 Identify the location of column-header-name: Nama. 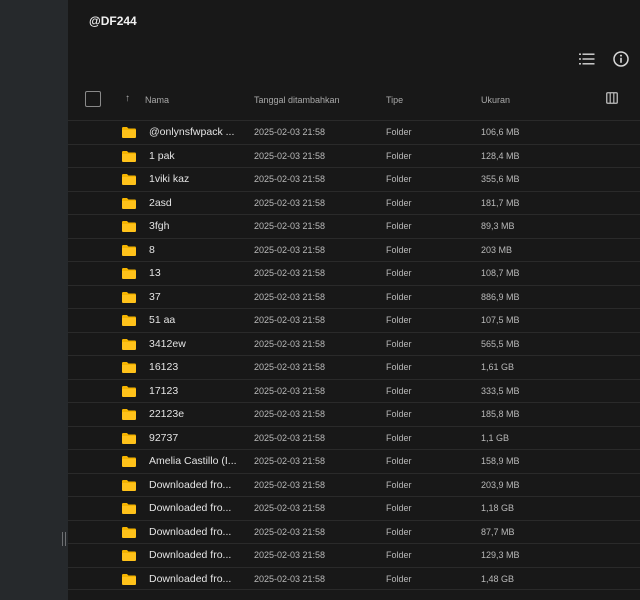
(157, 100).